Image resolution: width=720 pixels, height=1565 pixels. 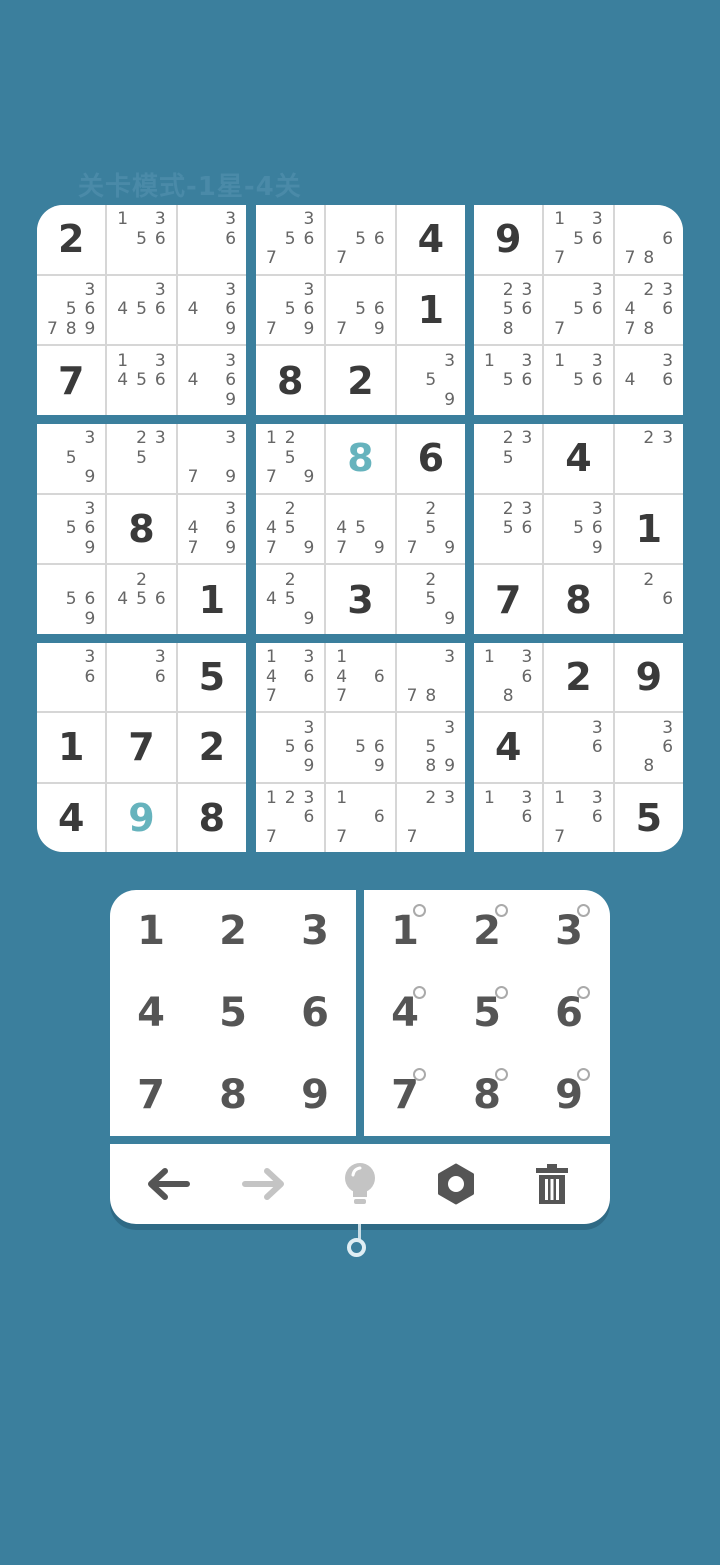 I want to click on number-key: 9, so click(x=315, y=1095).